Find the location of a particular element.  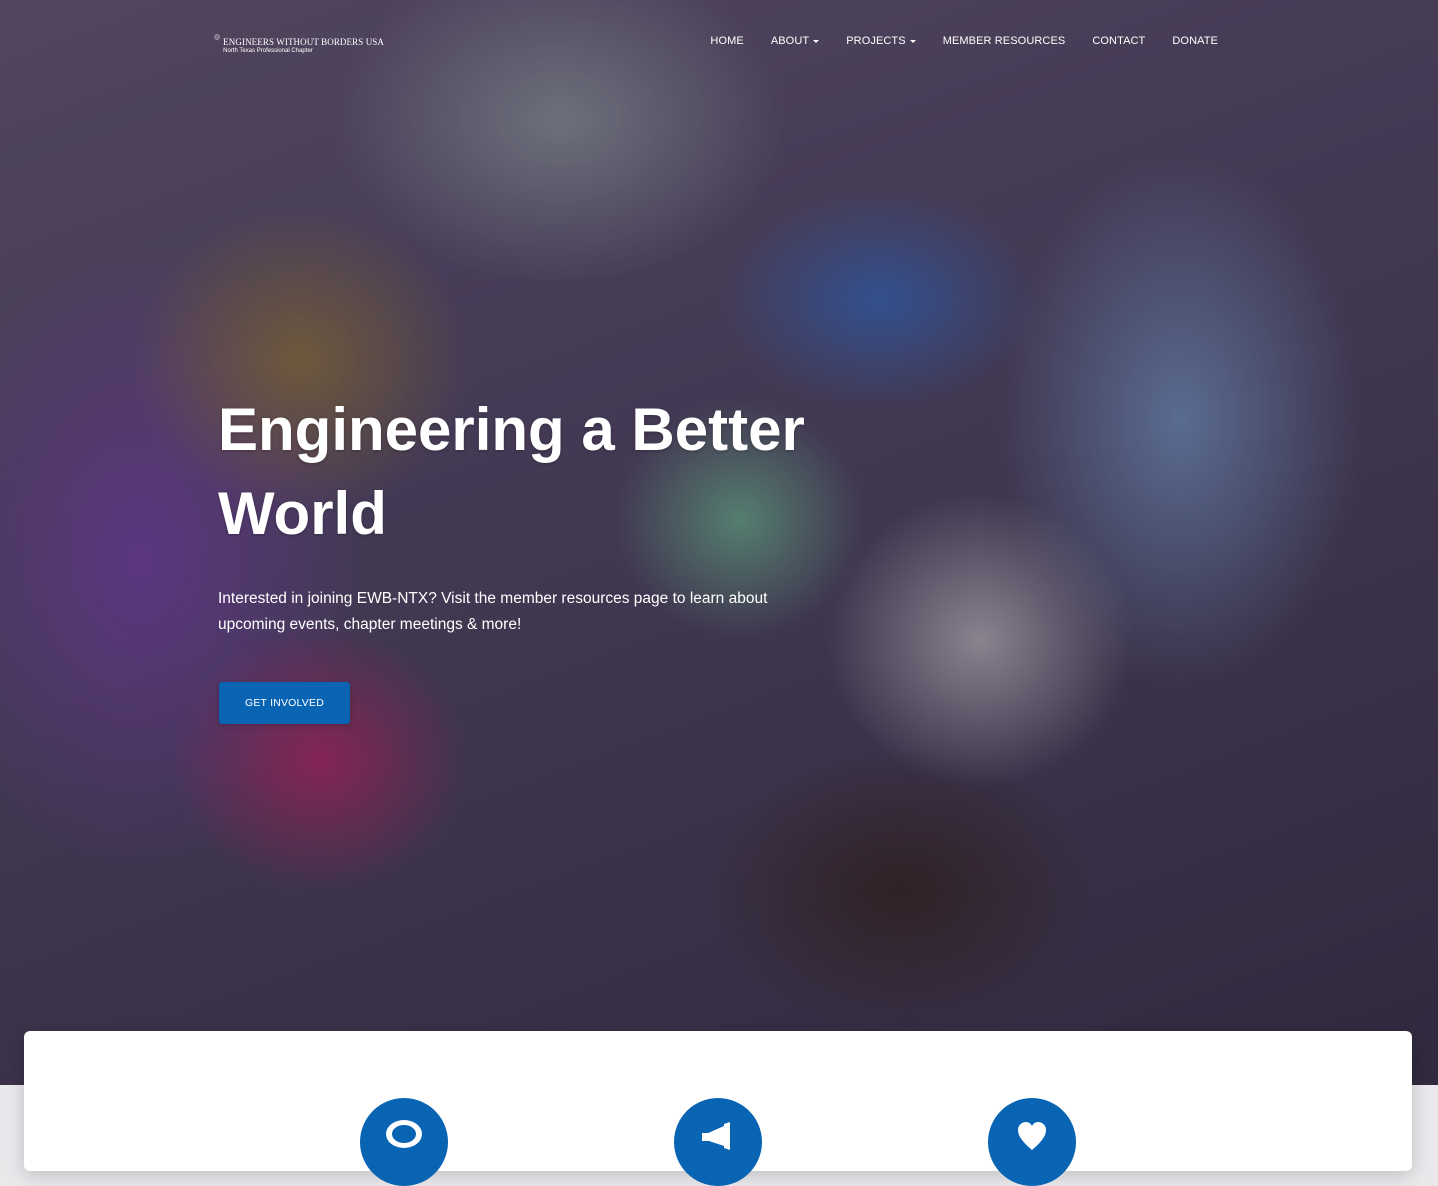

megaphone-icon is located at coordinates (716, 1136).